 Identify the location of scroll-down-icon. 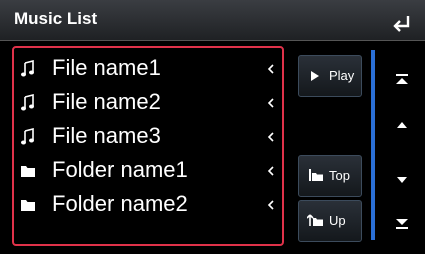
(402, 180).